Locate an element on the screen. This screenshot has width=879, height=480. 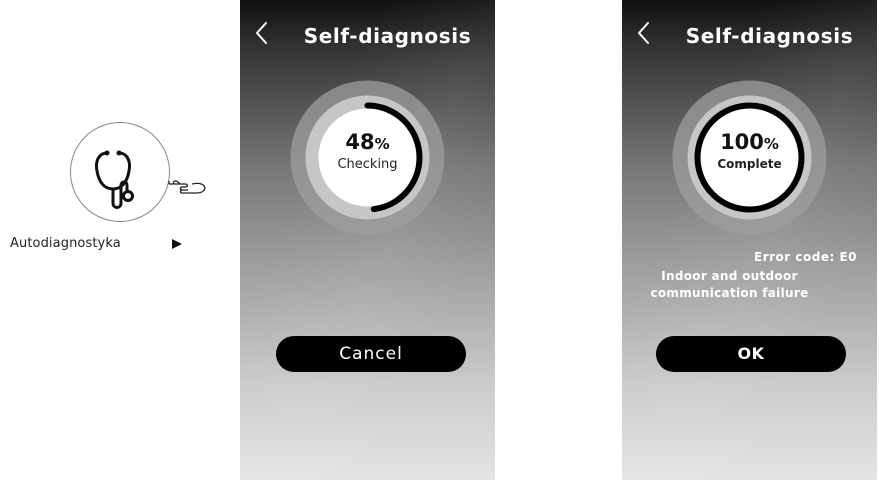
error-line: Indoor and outdoor is located at coordinates (729, 276).